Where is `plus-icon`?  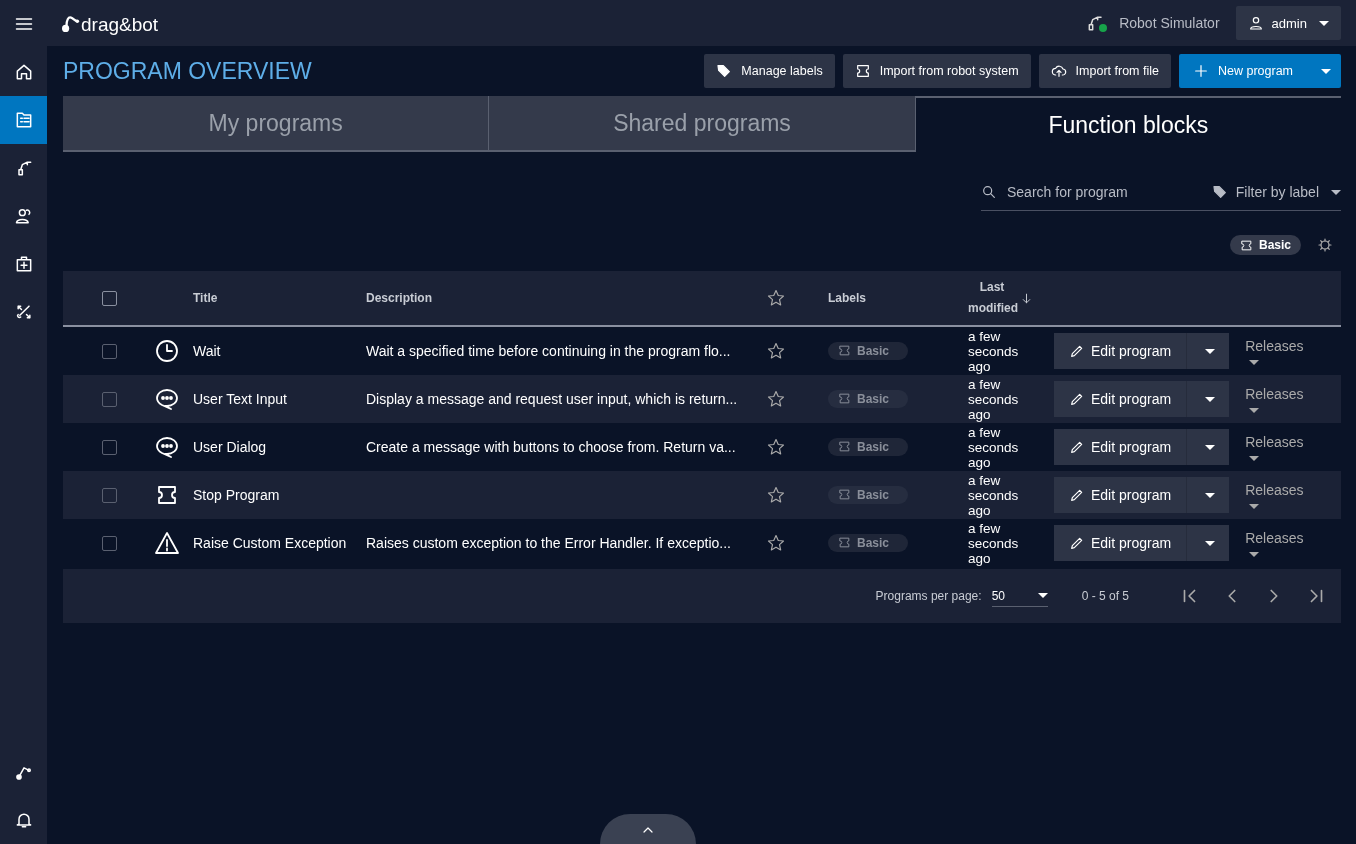 plus-icon is located at coordinates (1200, 71).